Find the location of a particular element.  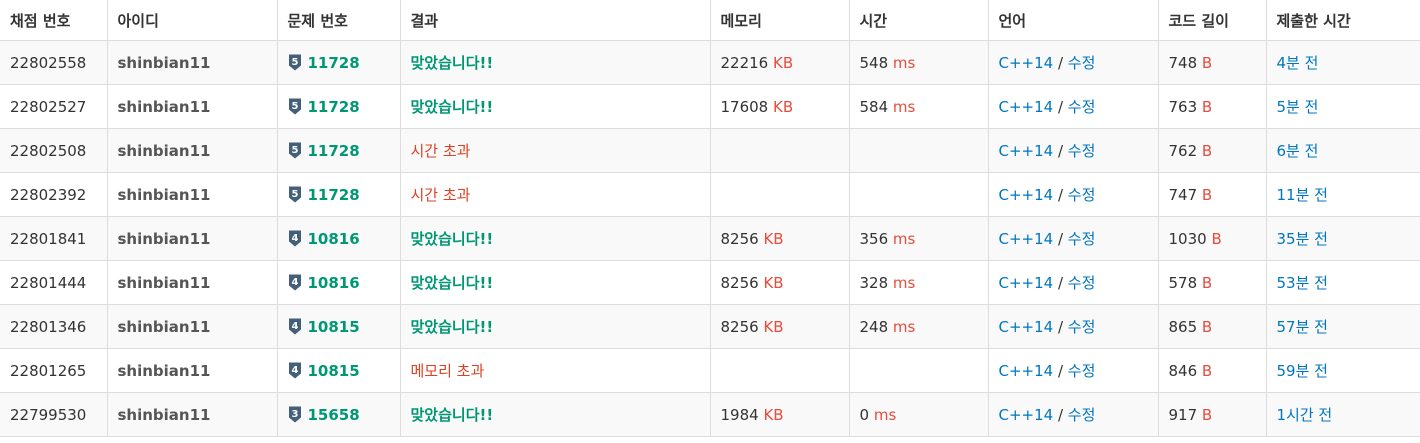

submission-id: 22802558 is located at coordinates (54, 62).